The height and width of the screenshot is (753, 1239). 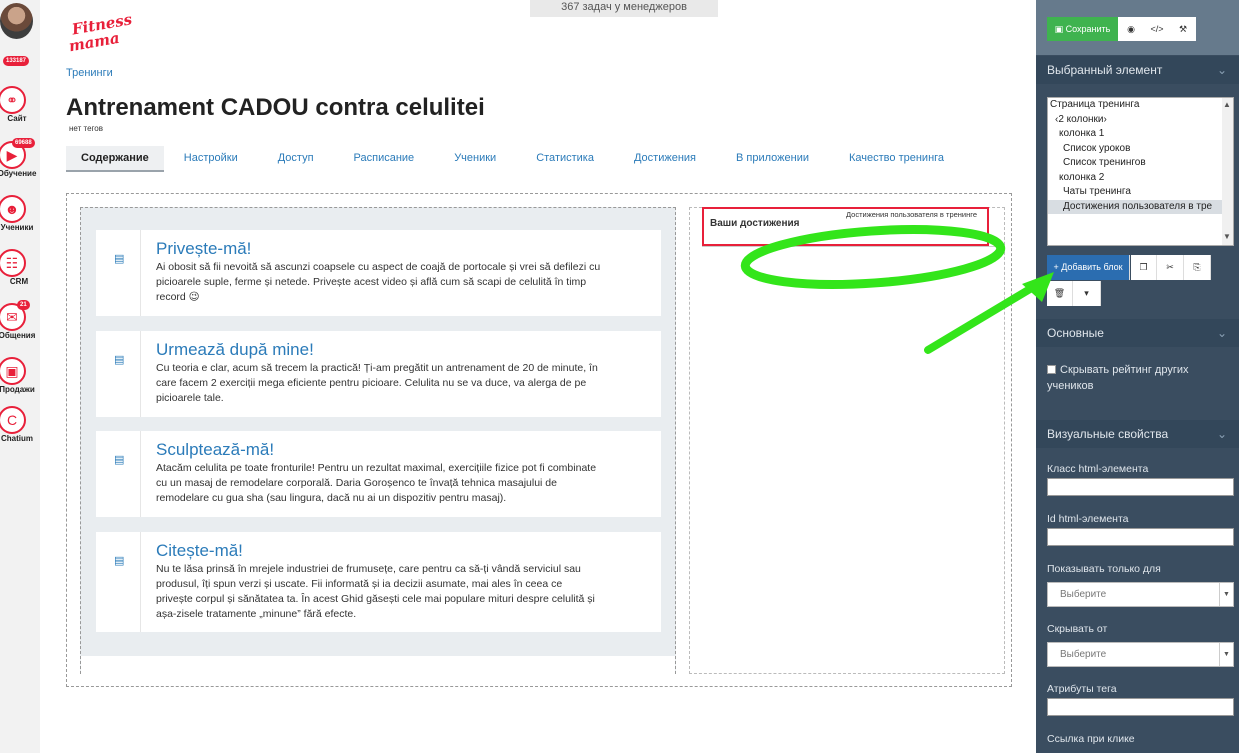 What do you see at coordinates (89, 73) in the screenshot?
I see `breadcrumb-trainings: Тренинги` at bounding box center [89, 73].